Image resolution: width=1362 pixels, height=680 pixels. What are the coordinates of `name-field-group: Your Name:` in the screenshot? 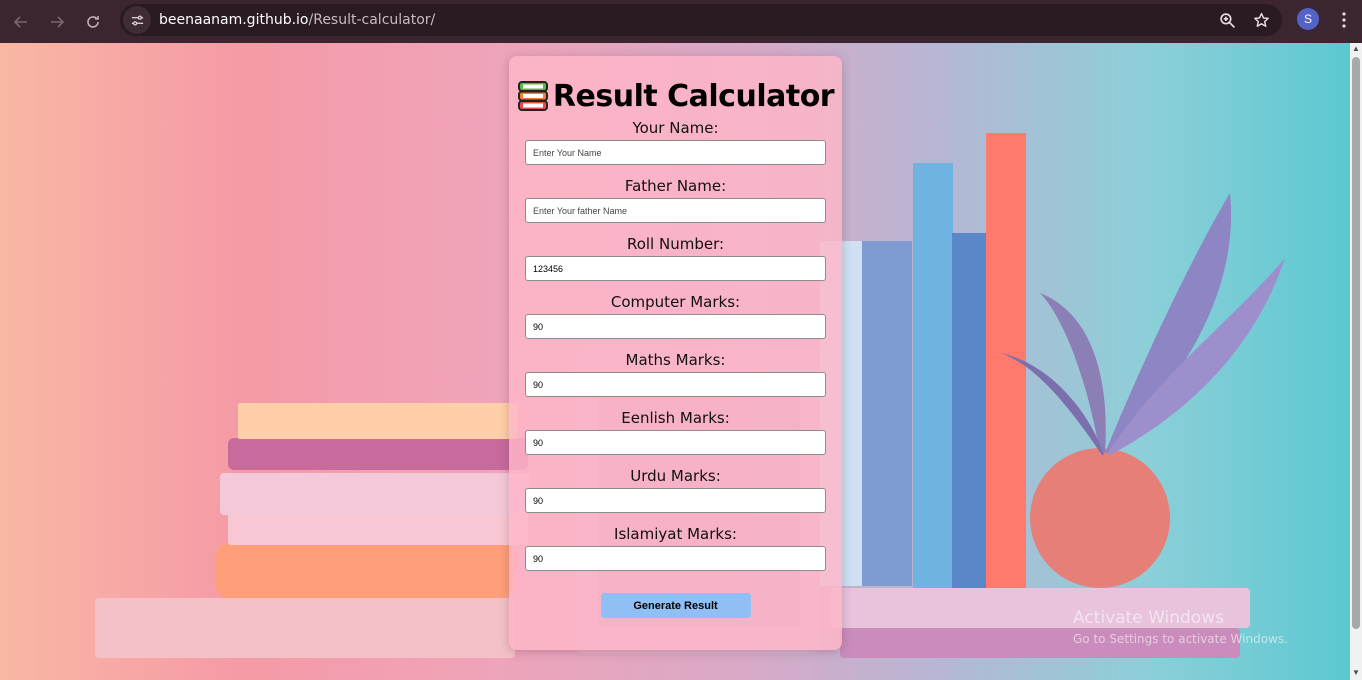 It's located at (675, 141).